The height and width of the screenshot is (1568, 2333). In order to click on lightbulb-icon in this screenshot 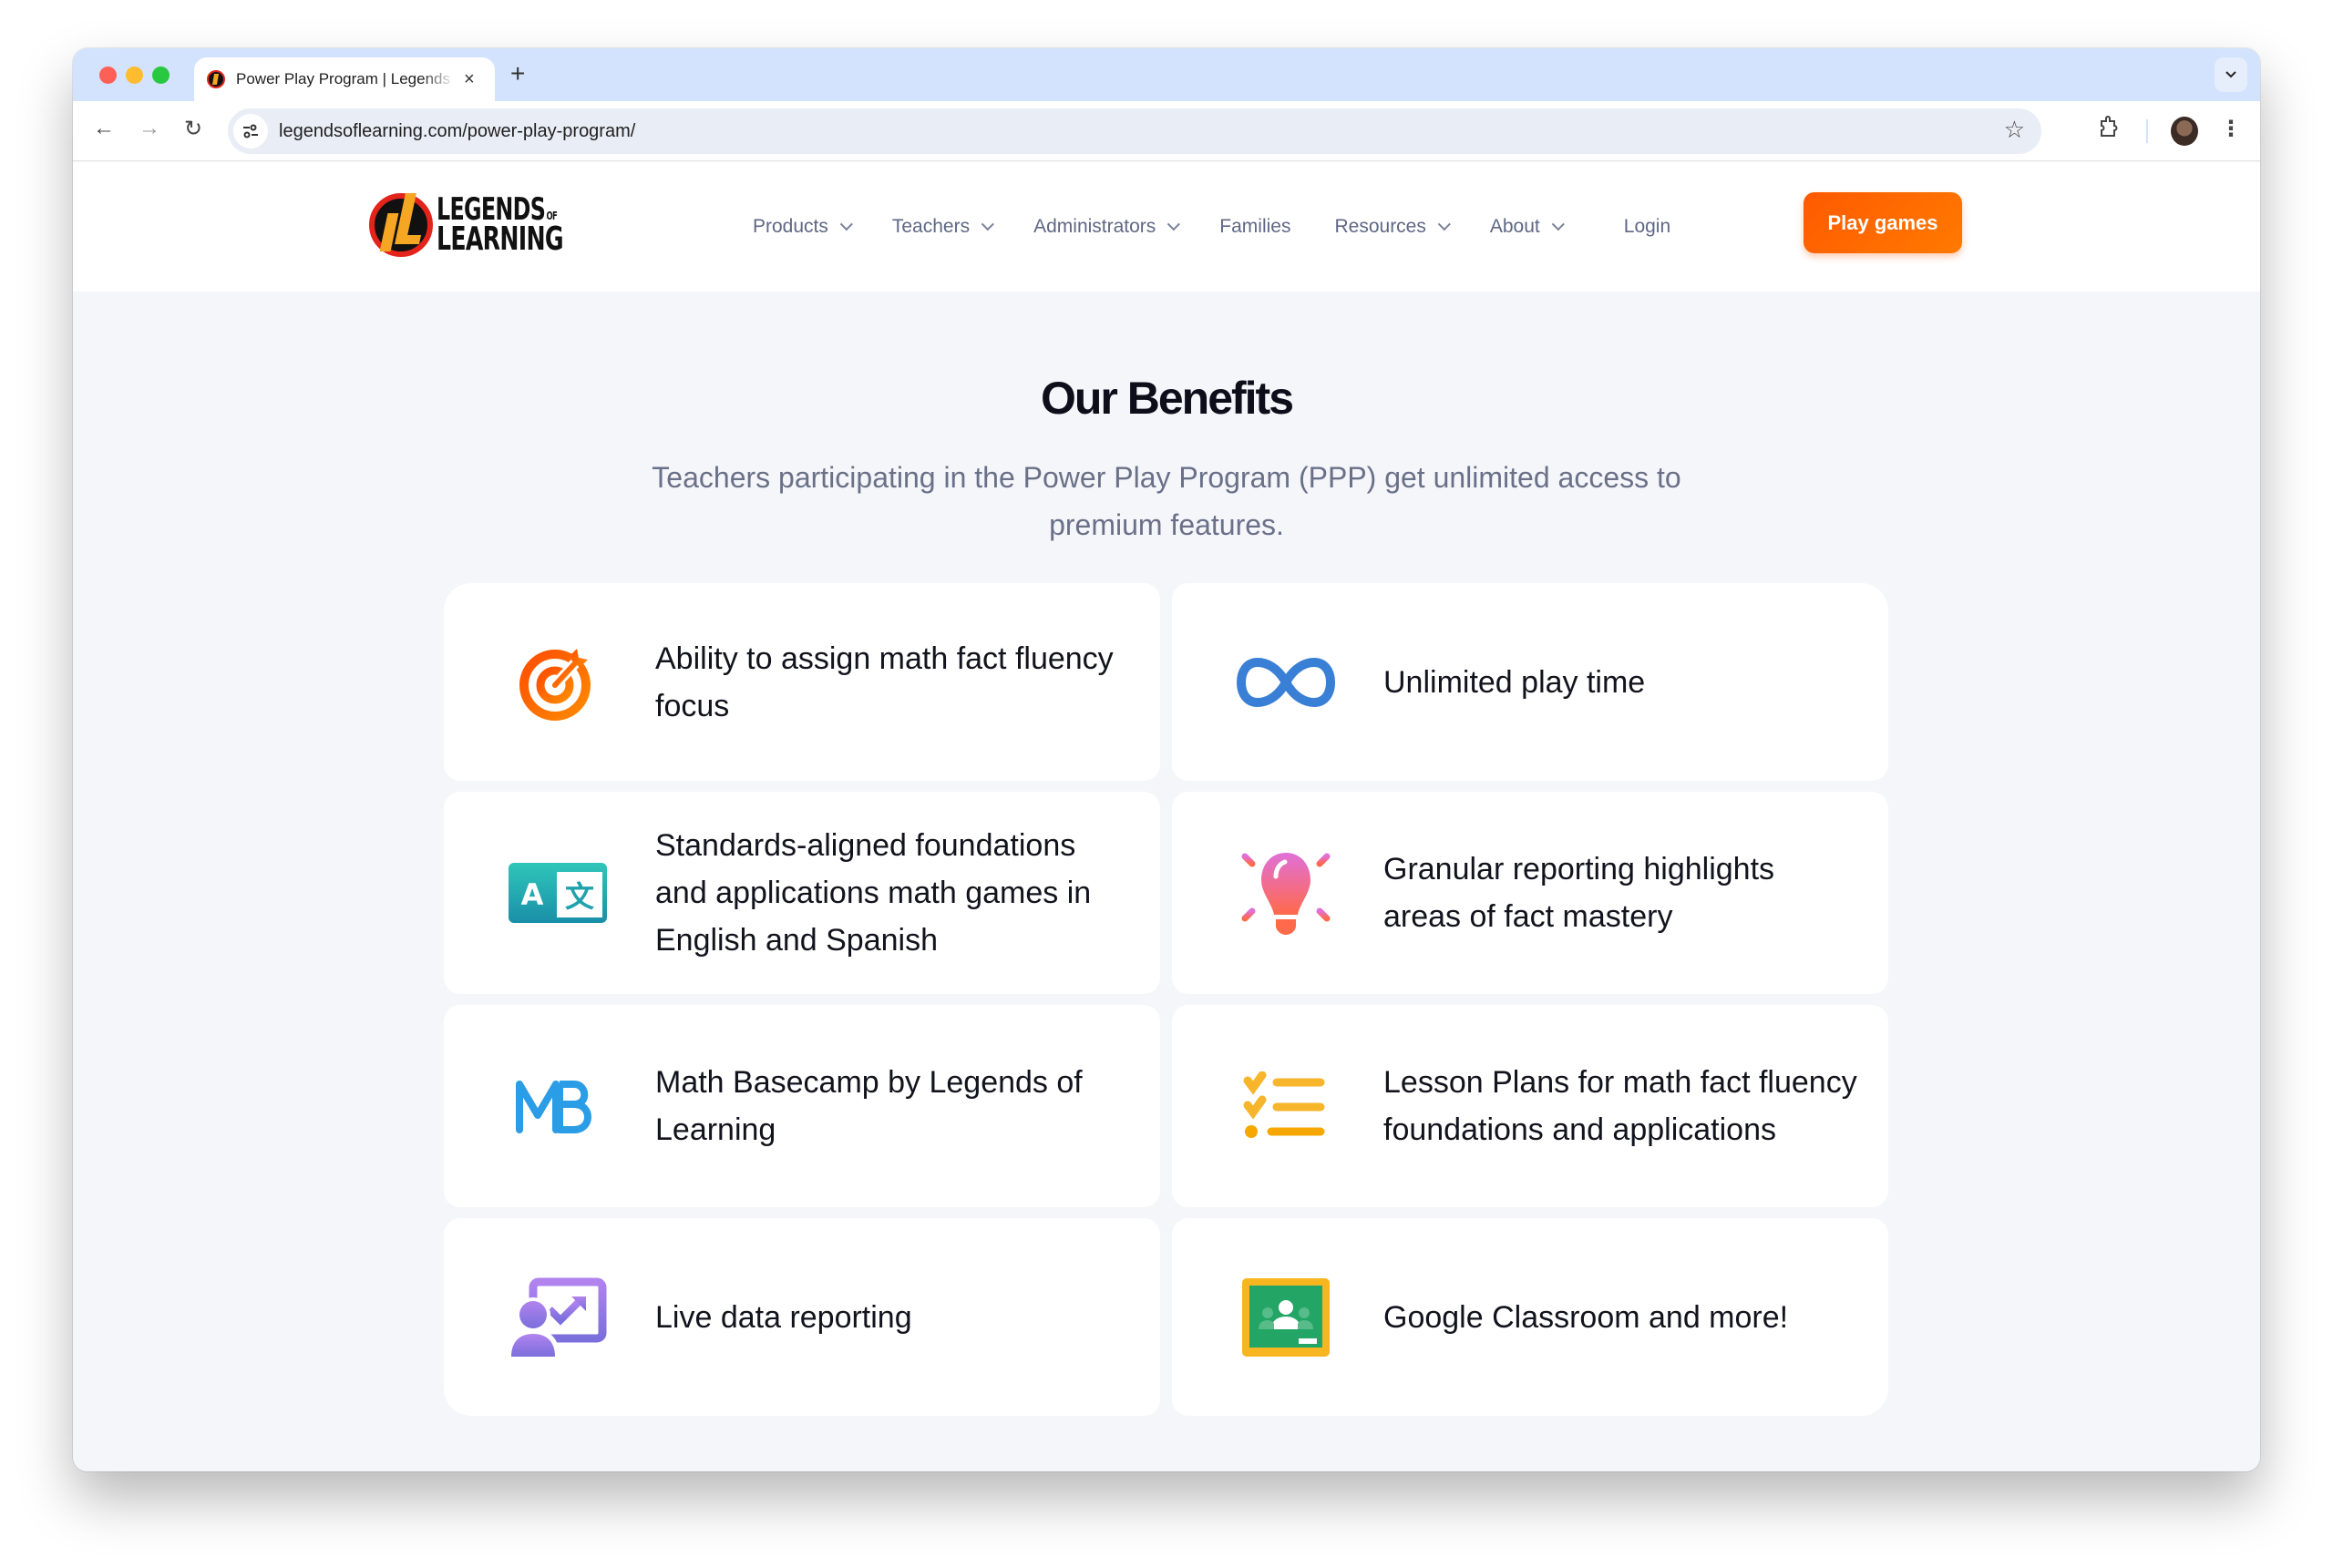, I will do `click(1286, 893)`.